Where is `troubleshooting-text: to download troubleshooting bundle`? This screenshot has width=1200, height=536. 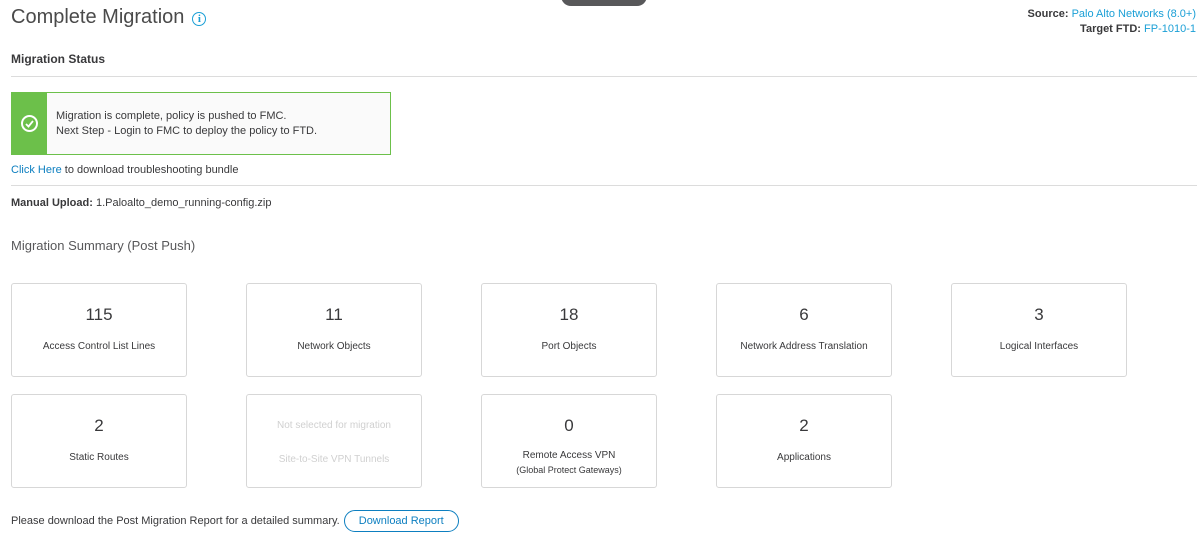 troubleshooting-text: to download troubleshooting bundle is located at coordinates (150, 170).